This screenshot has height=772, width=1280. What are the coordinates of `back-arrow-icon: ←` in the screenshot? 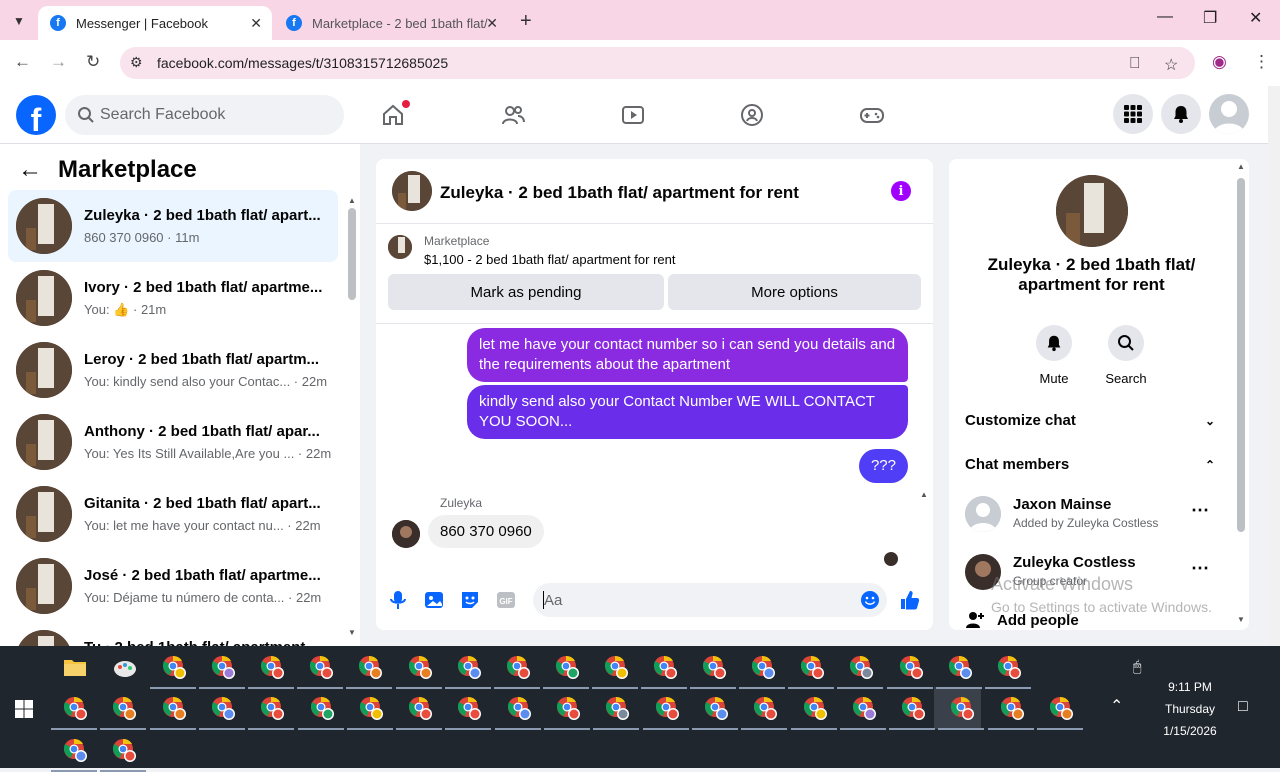 It's located at (30, 170).